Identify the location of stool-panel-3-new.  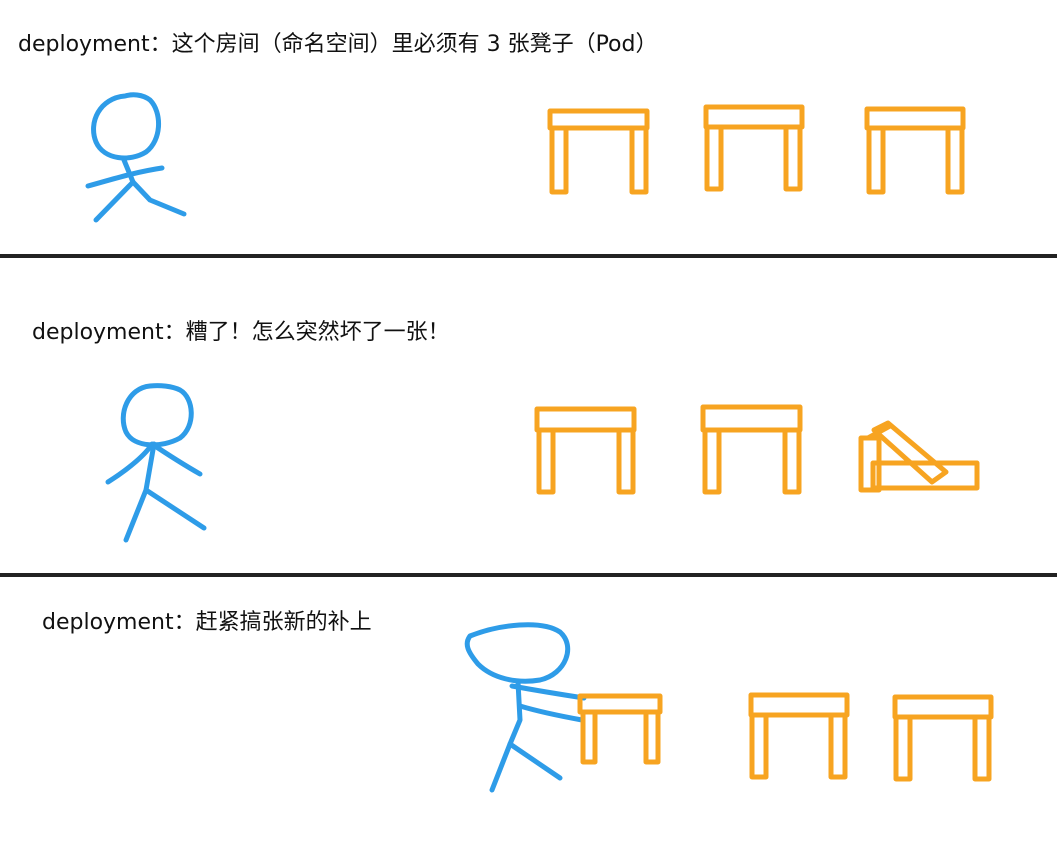
(620, 729).